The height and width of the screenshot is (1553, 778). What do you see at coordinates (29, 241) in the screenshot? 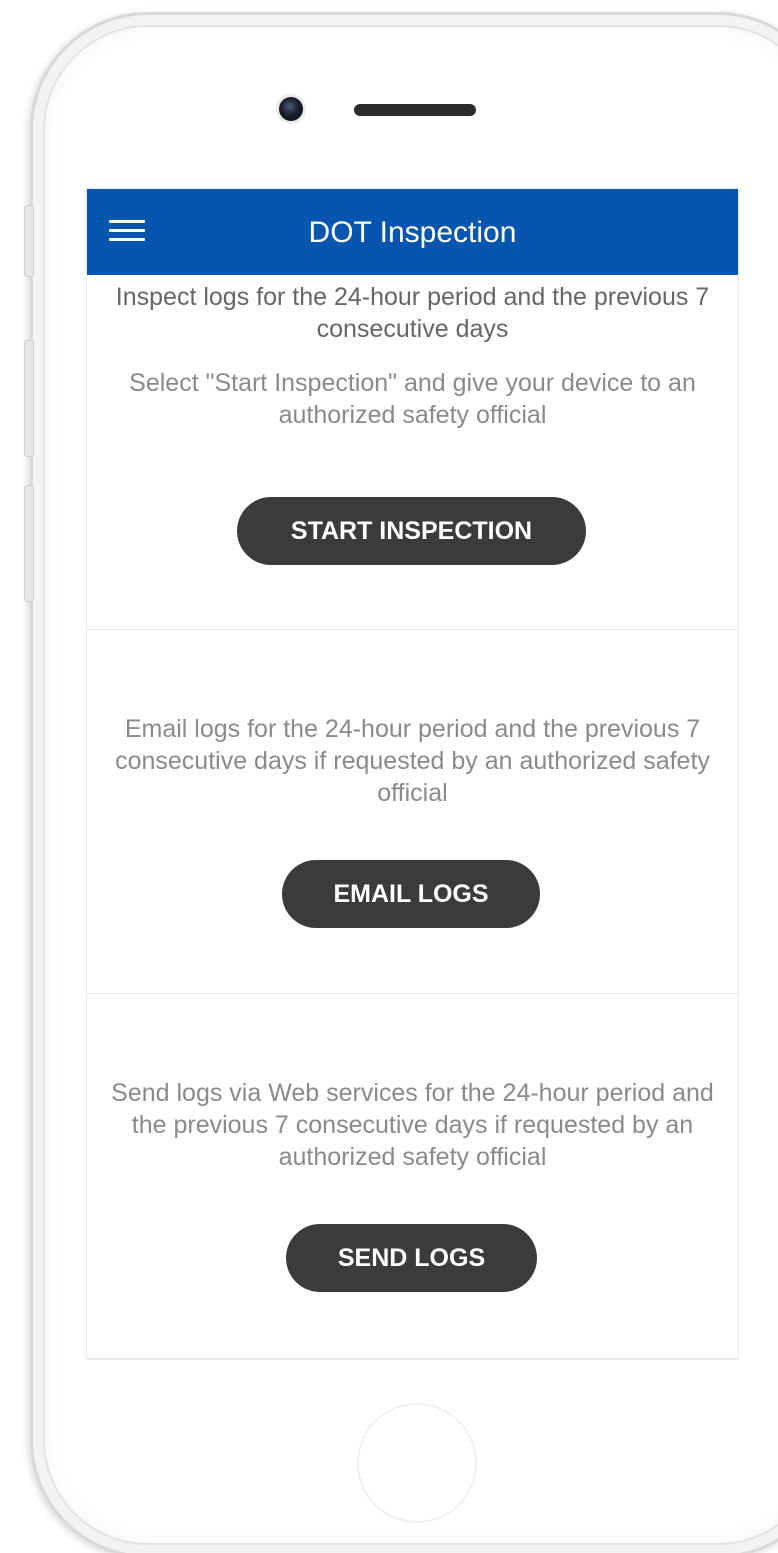
I see `mute-switch` at bounding box center [29, 241].